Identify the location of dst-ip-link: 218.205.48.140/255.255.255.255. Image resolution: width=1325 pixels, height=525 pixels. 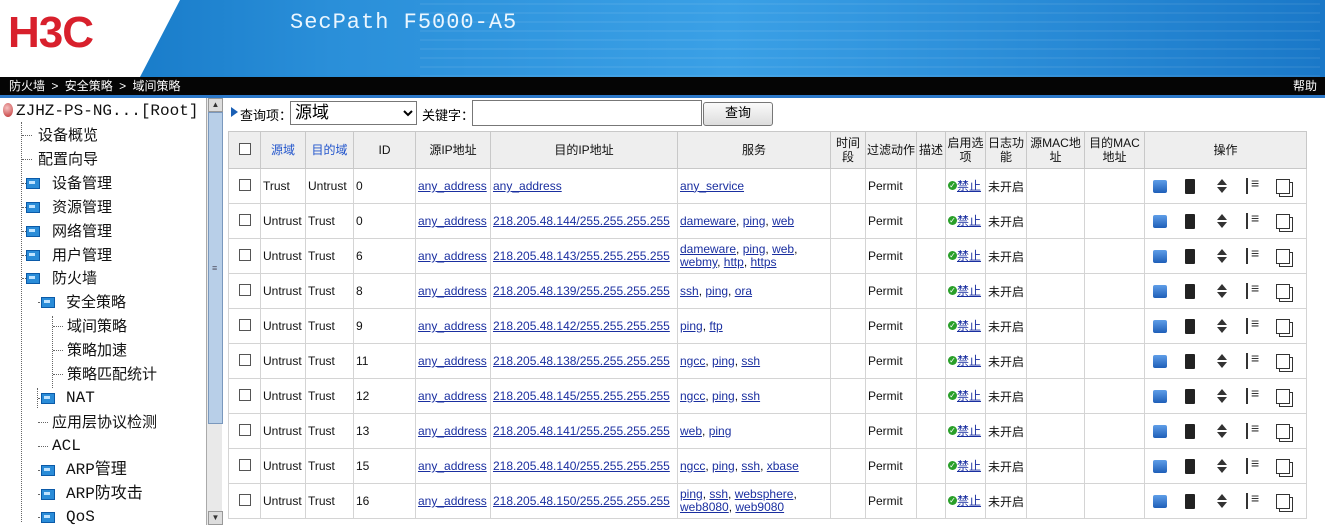
(581, 466).